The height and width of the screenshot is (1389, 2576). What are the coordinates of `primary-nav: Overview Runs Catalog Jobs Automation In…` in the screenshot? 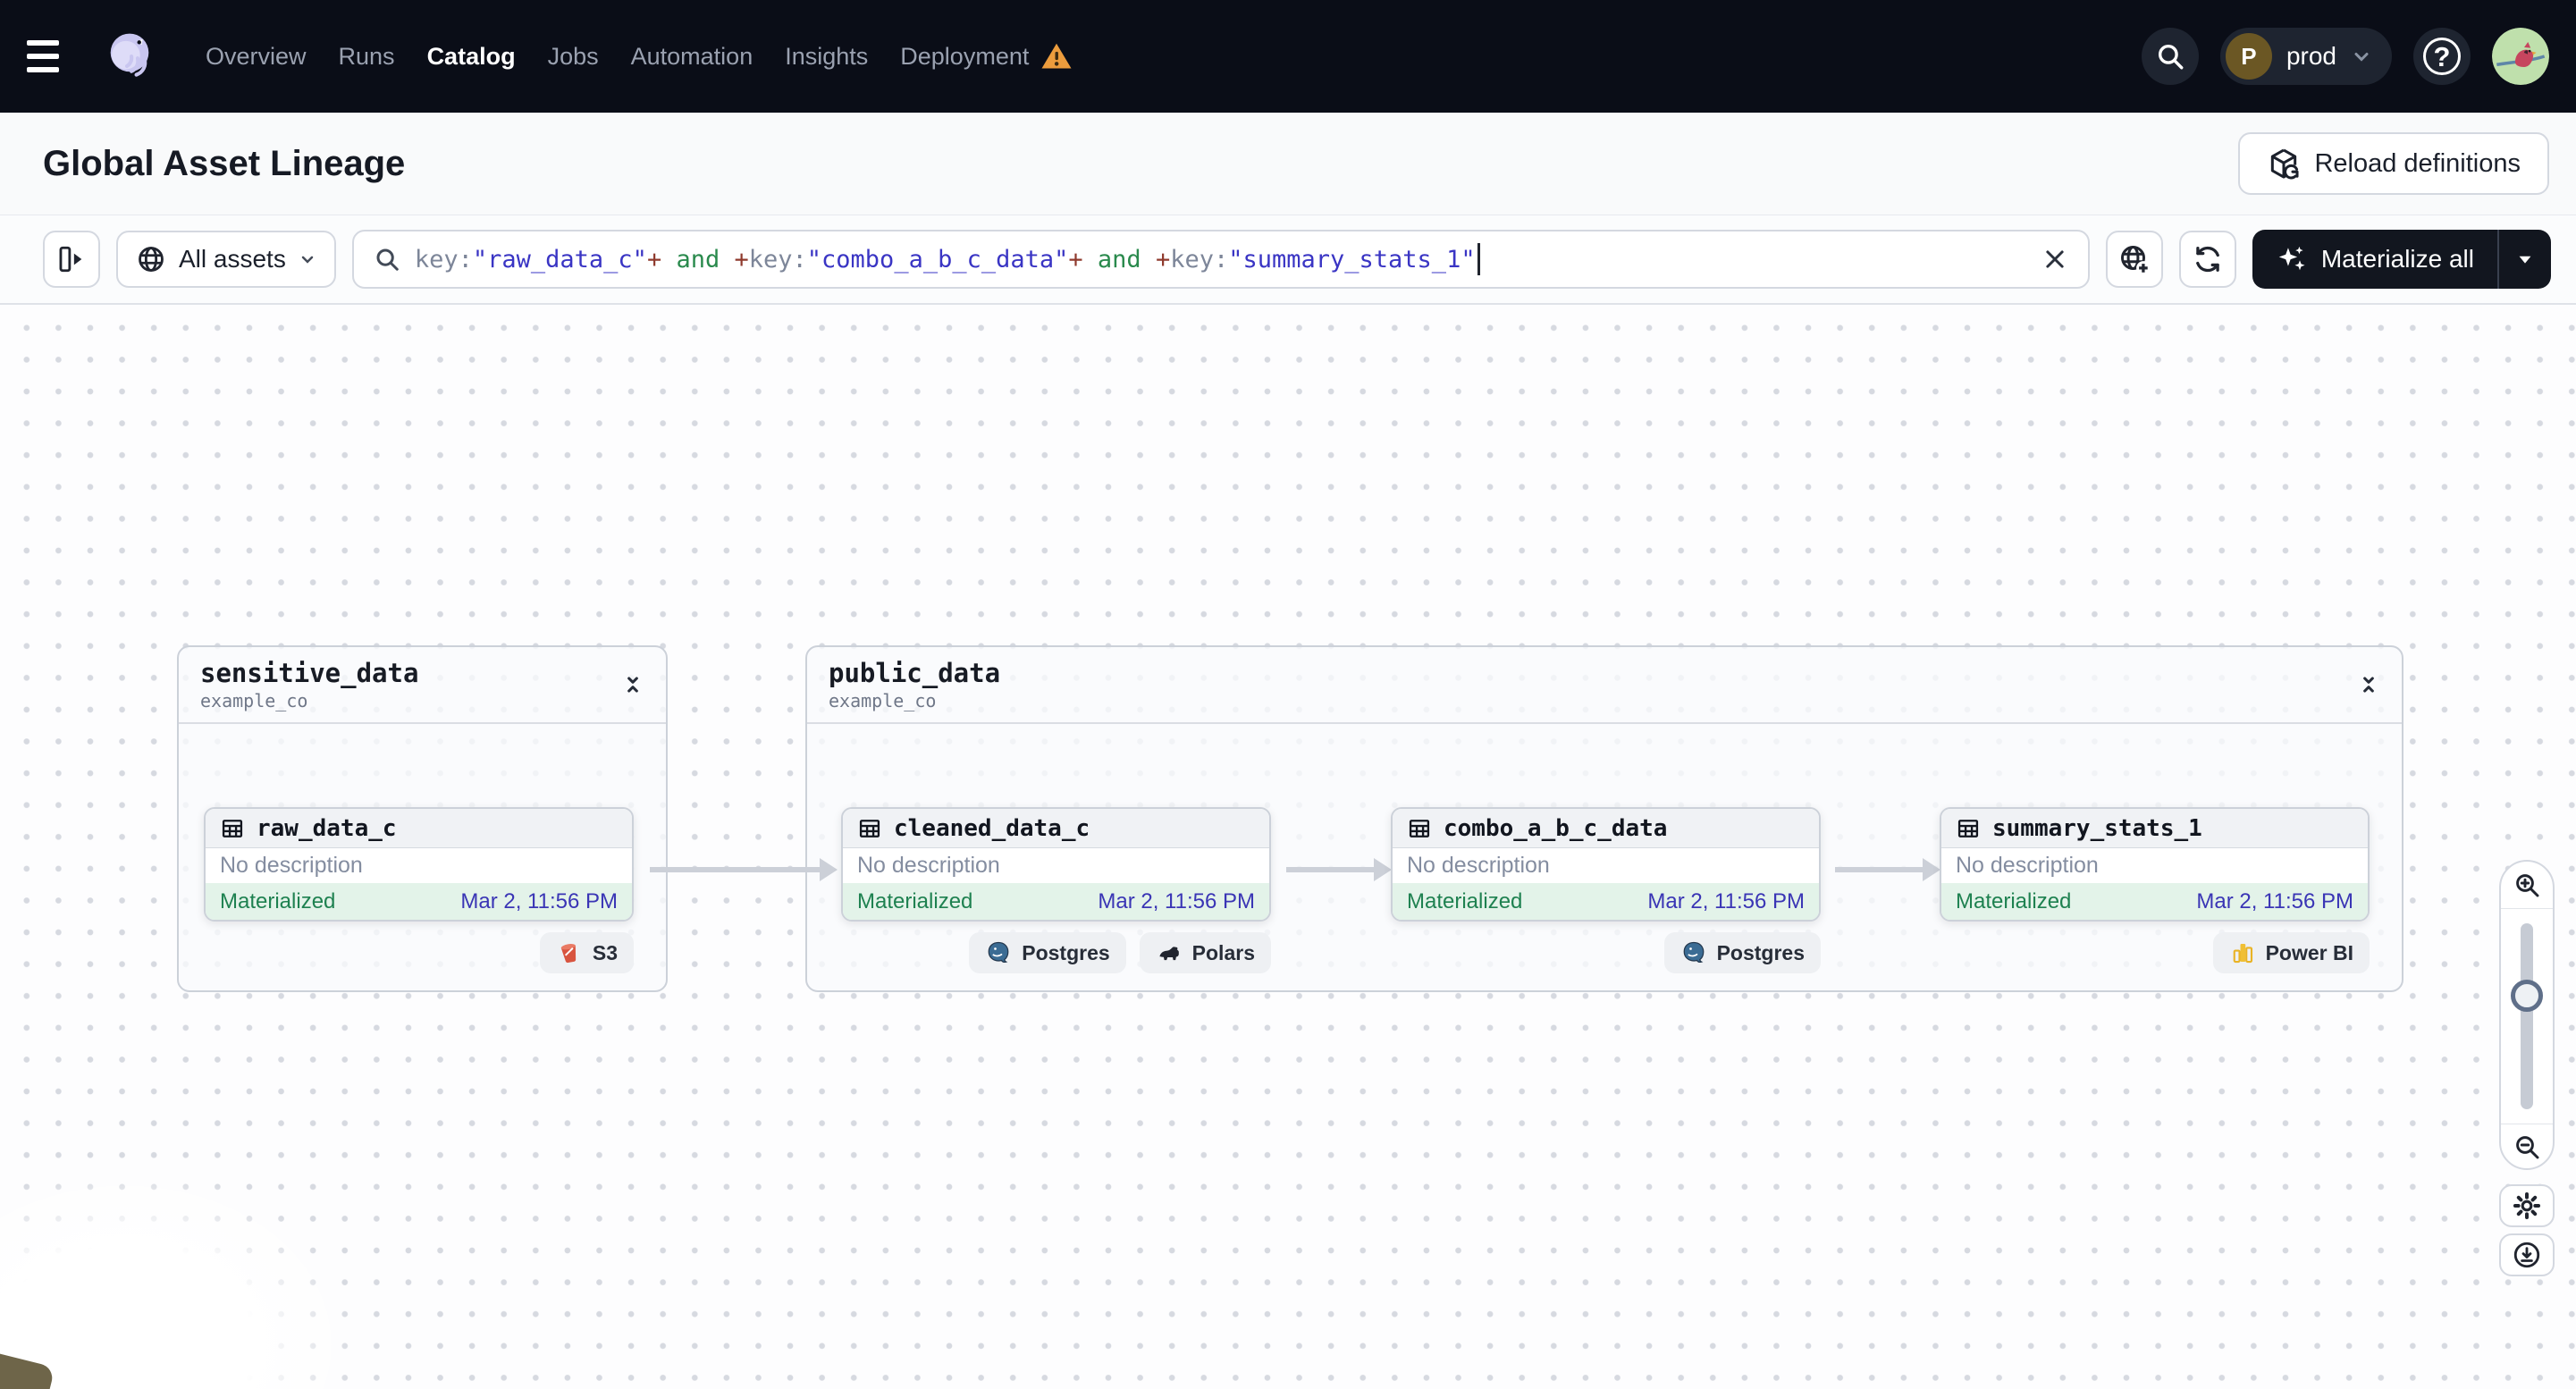 It's located at (640, 56).